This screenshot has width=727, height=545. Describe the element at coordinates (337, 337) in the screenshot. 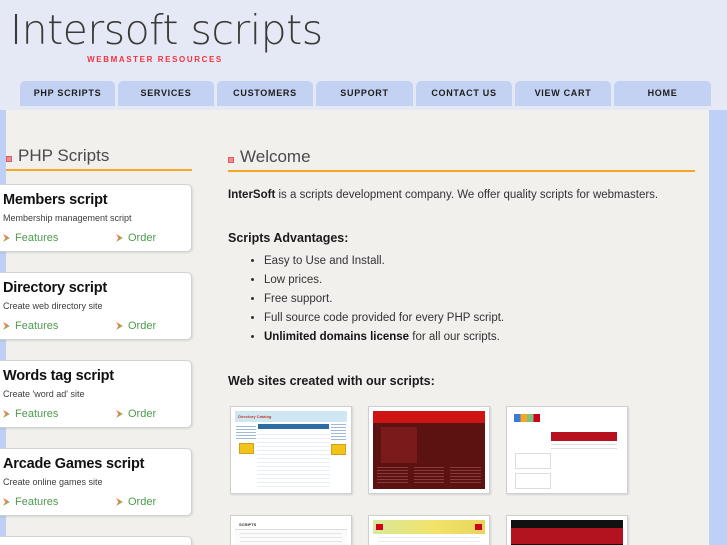

I see `advantage-bold: Unlimited domains license` at that location.